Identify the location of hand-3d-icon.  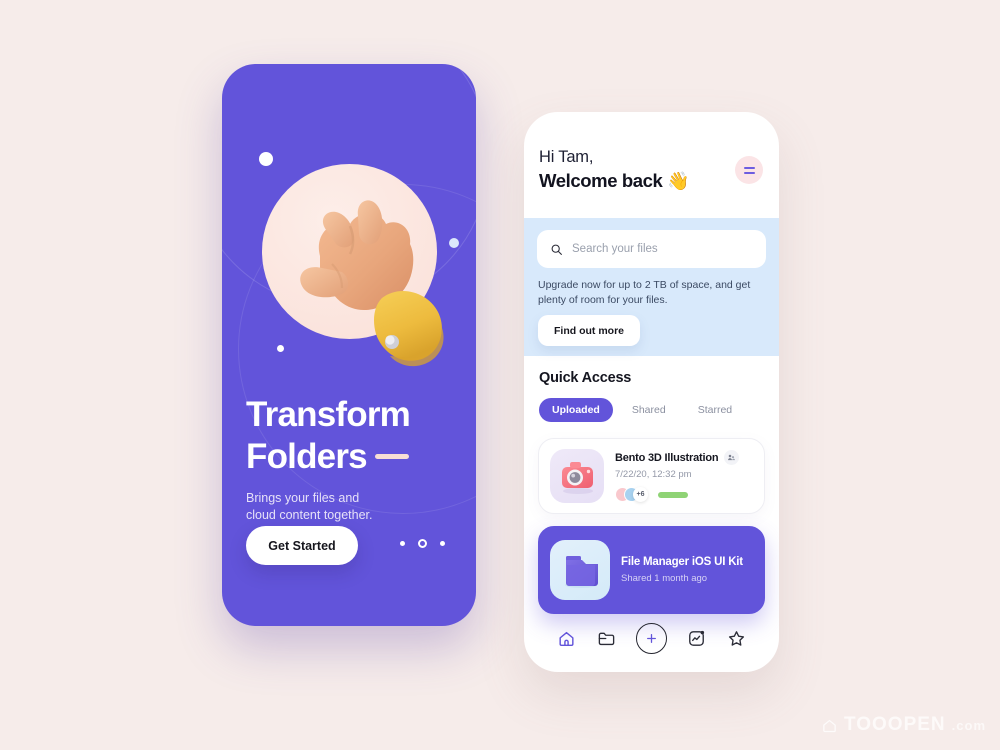
(362, 265).